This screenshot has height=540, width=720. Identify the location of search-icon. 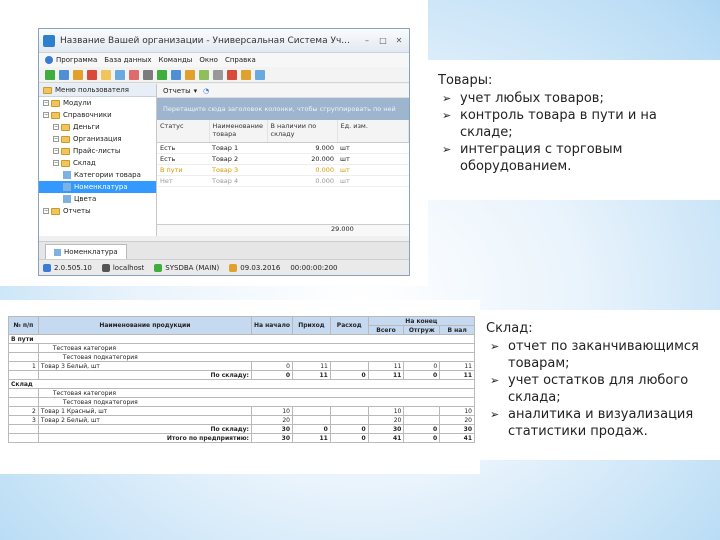
(106, 74).